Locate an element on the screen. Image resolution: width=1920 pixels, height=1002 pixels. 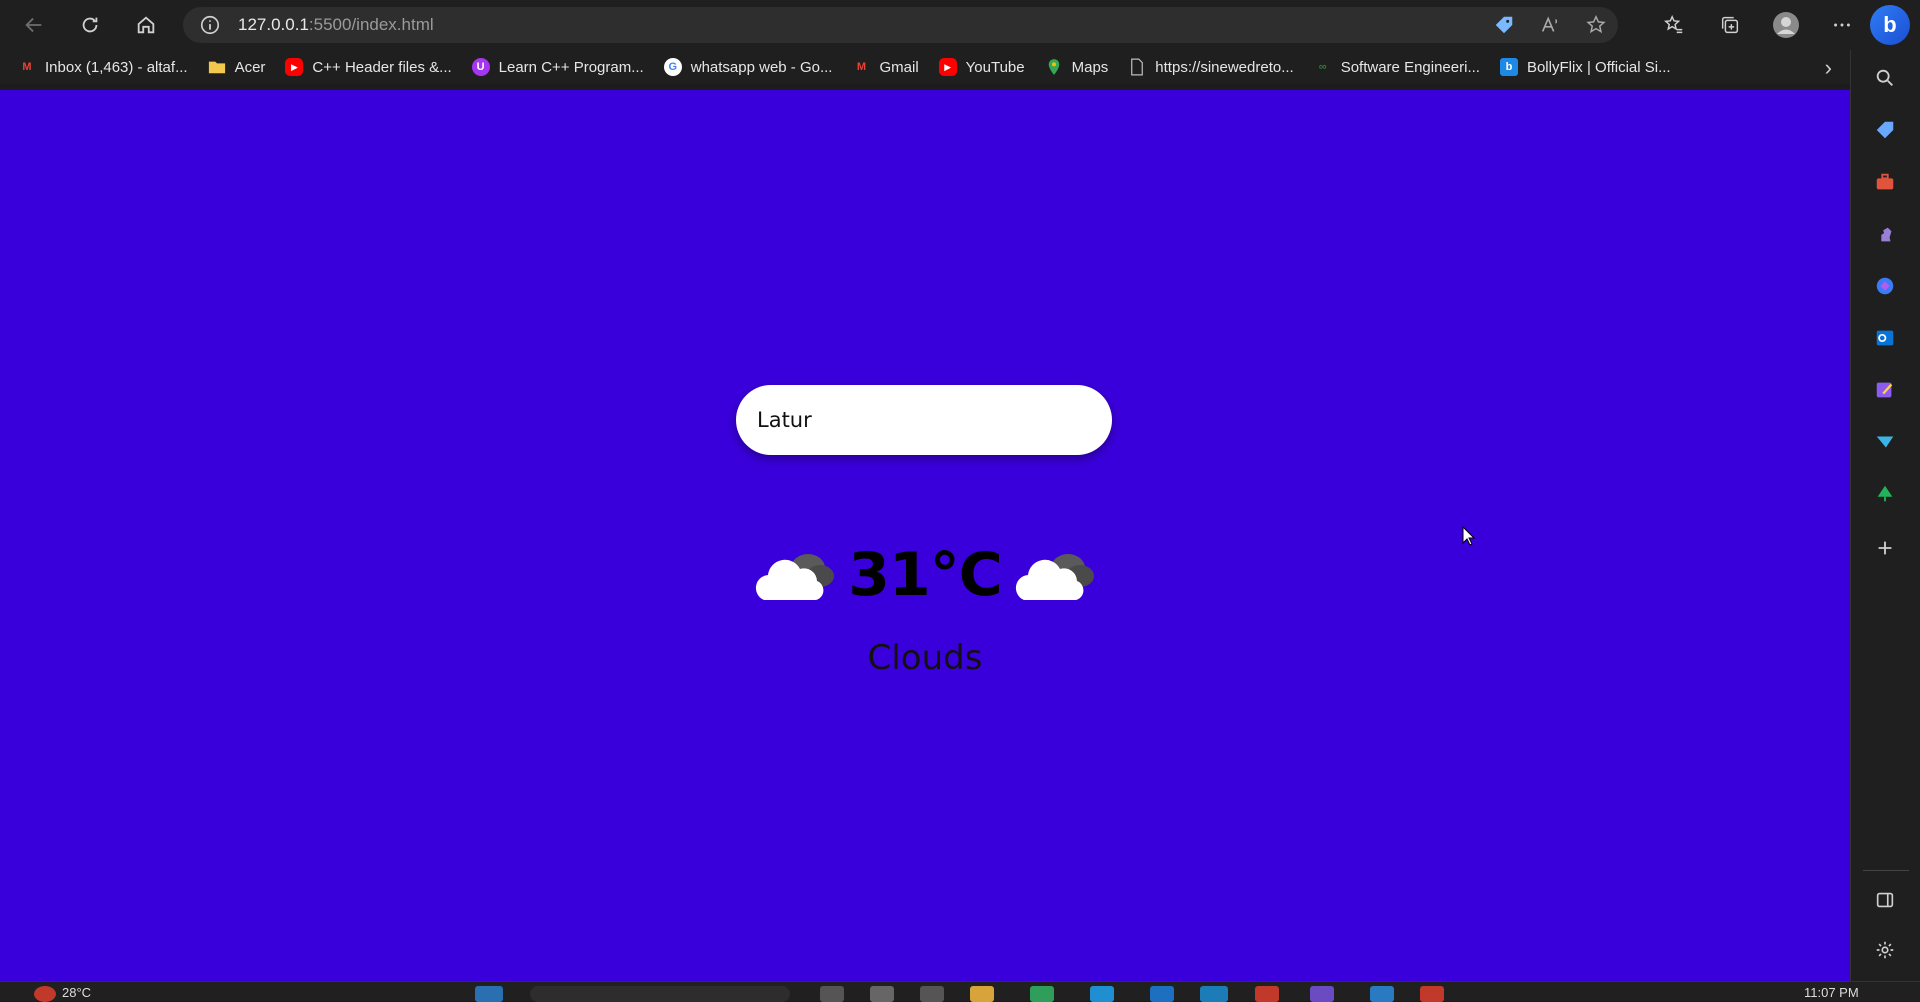
windows-taskbar: 28°C 11:07 PM is located at coordinates (960, 991).